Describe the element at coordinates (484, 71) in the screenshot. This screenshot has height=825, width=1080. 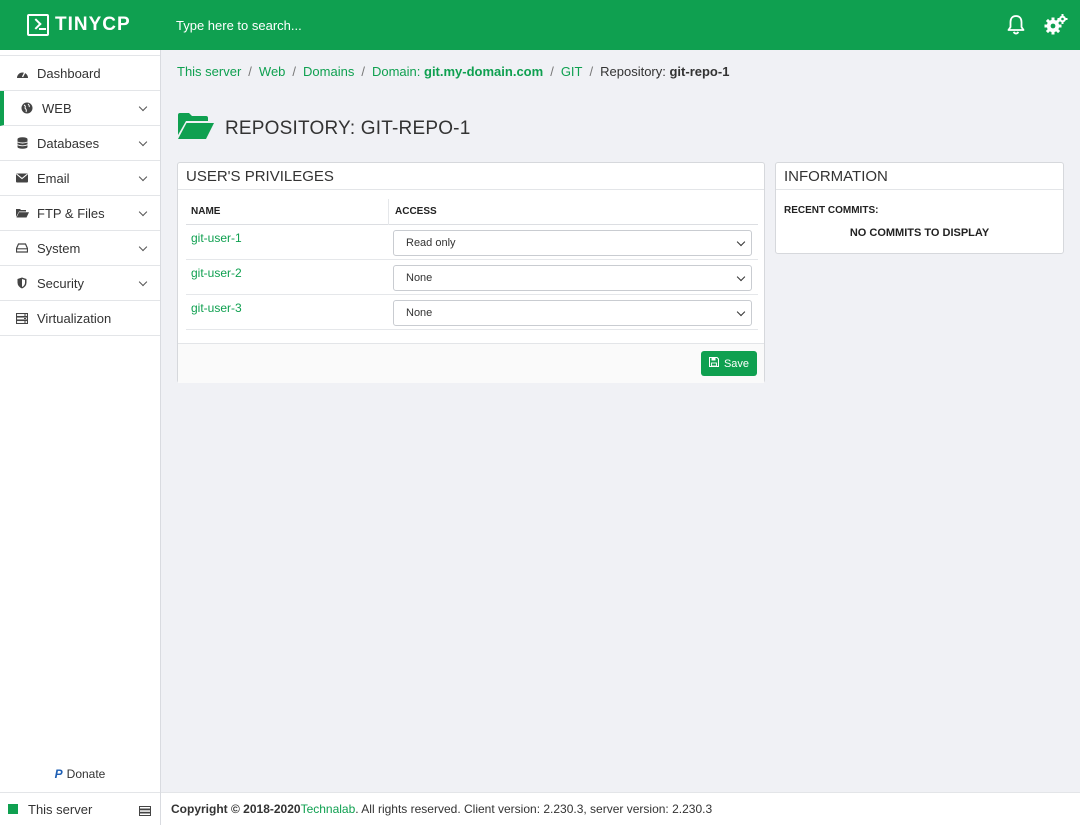
I see `breadcrumb-domain-name: git.my-domain.com` at that location.